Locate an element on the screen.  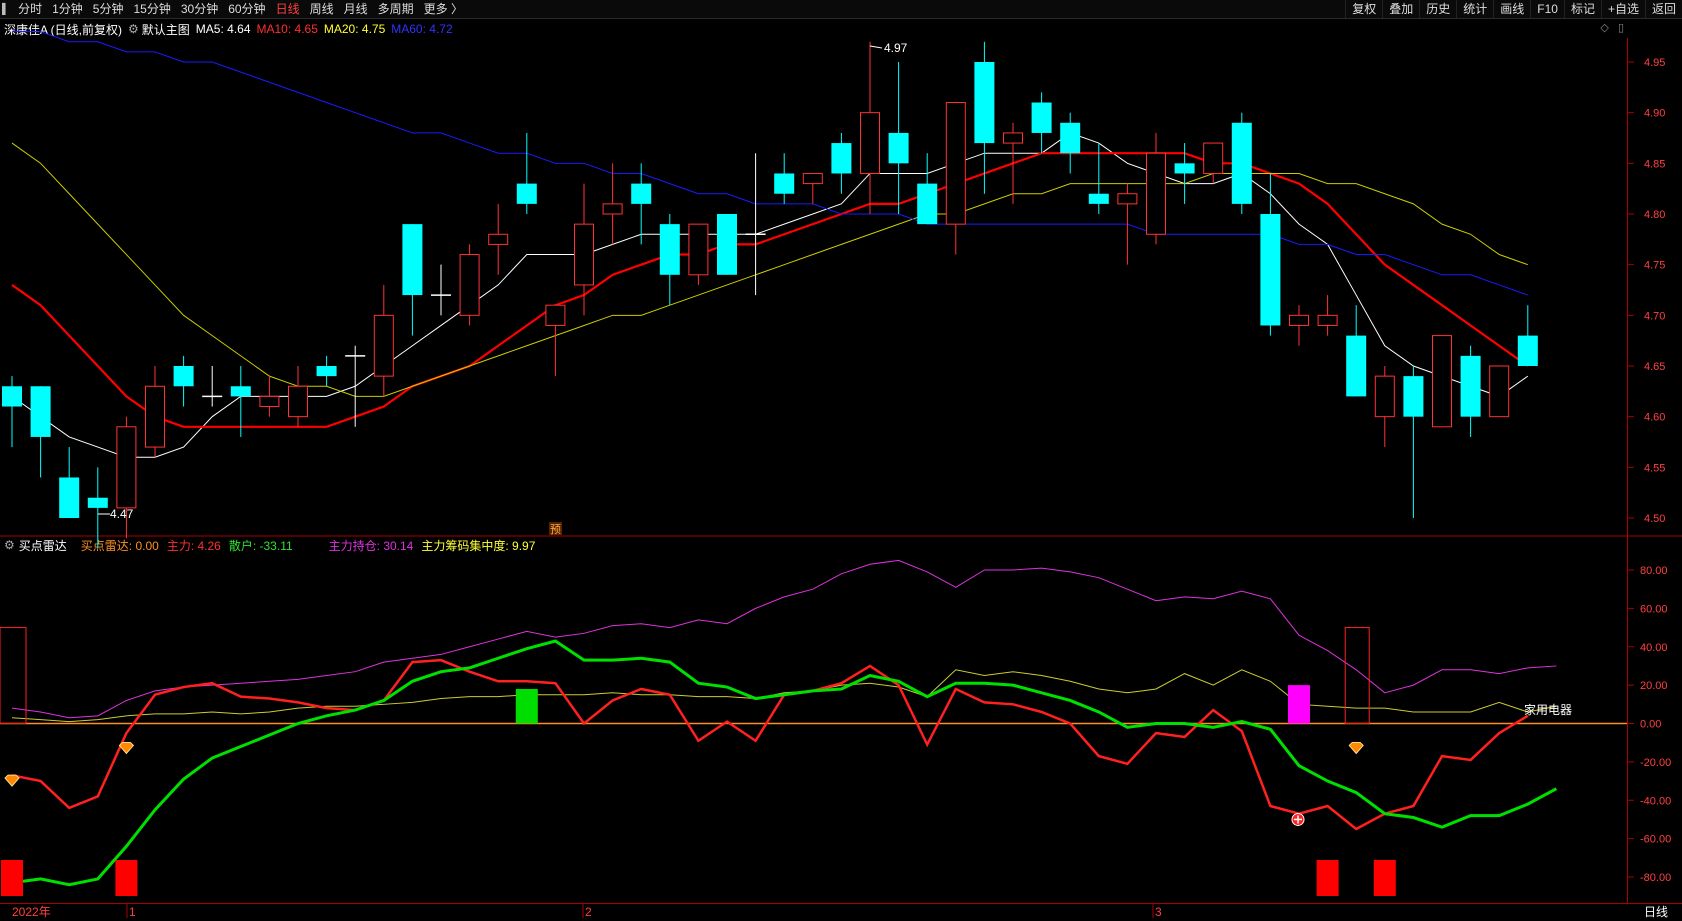
tab-0: 分时 is located at coordinates (30, 9).